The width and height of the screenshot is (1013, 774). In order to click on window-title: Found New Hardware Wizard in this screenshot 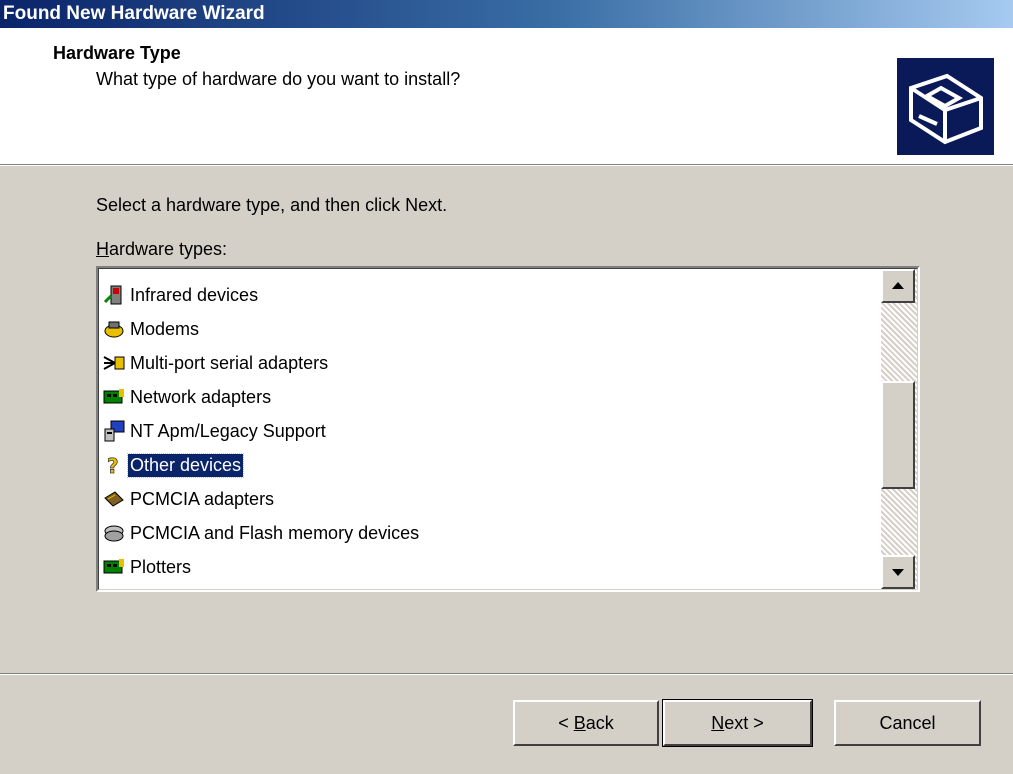, I will do `click(134, 13)`.